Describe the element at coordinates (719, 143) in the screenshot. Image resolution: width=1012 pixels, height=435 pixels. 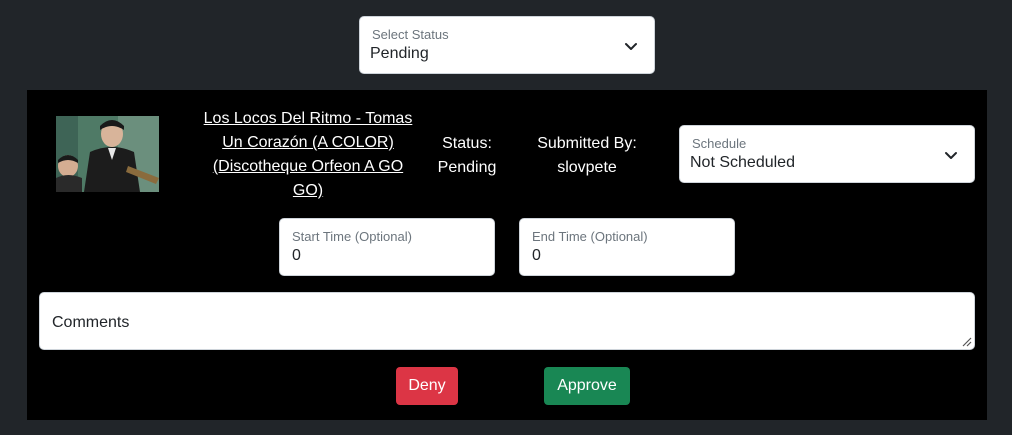
I see `schedule-label: Schedule` at that location.